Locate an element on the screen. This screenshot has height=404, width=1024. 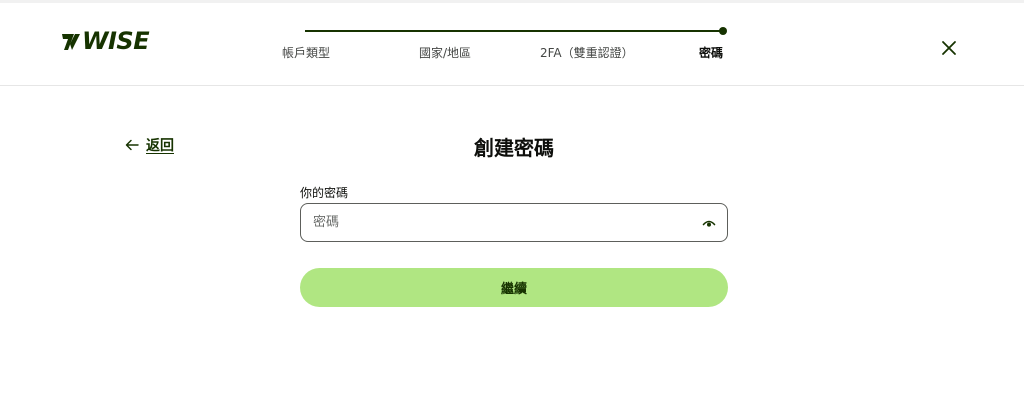
wise-flag-icon is located at coordinates (71, 42).